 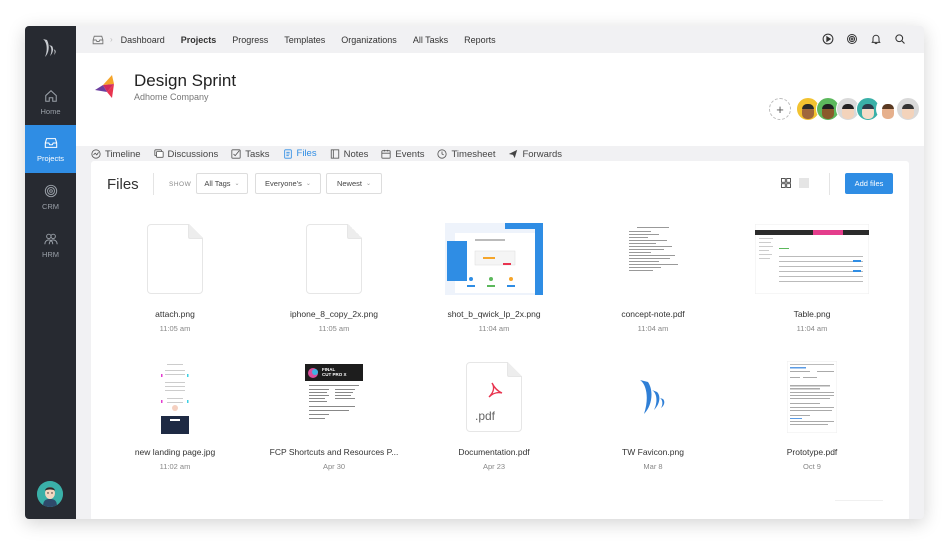 What do you see at coordinates (858, 109) in the screenshot?
I see `member-avatars` at bounding box center [858, 109].